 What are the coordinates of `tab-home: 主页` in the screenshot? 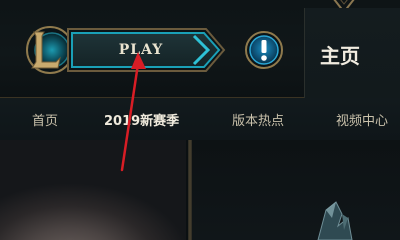 It's located at (352, 53).